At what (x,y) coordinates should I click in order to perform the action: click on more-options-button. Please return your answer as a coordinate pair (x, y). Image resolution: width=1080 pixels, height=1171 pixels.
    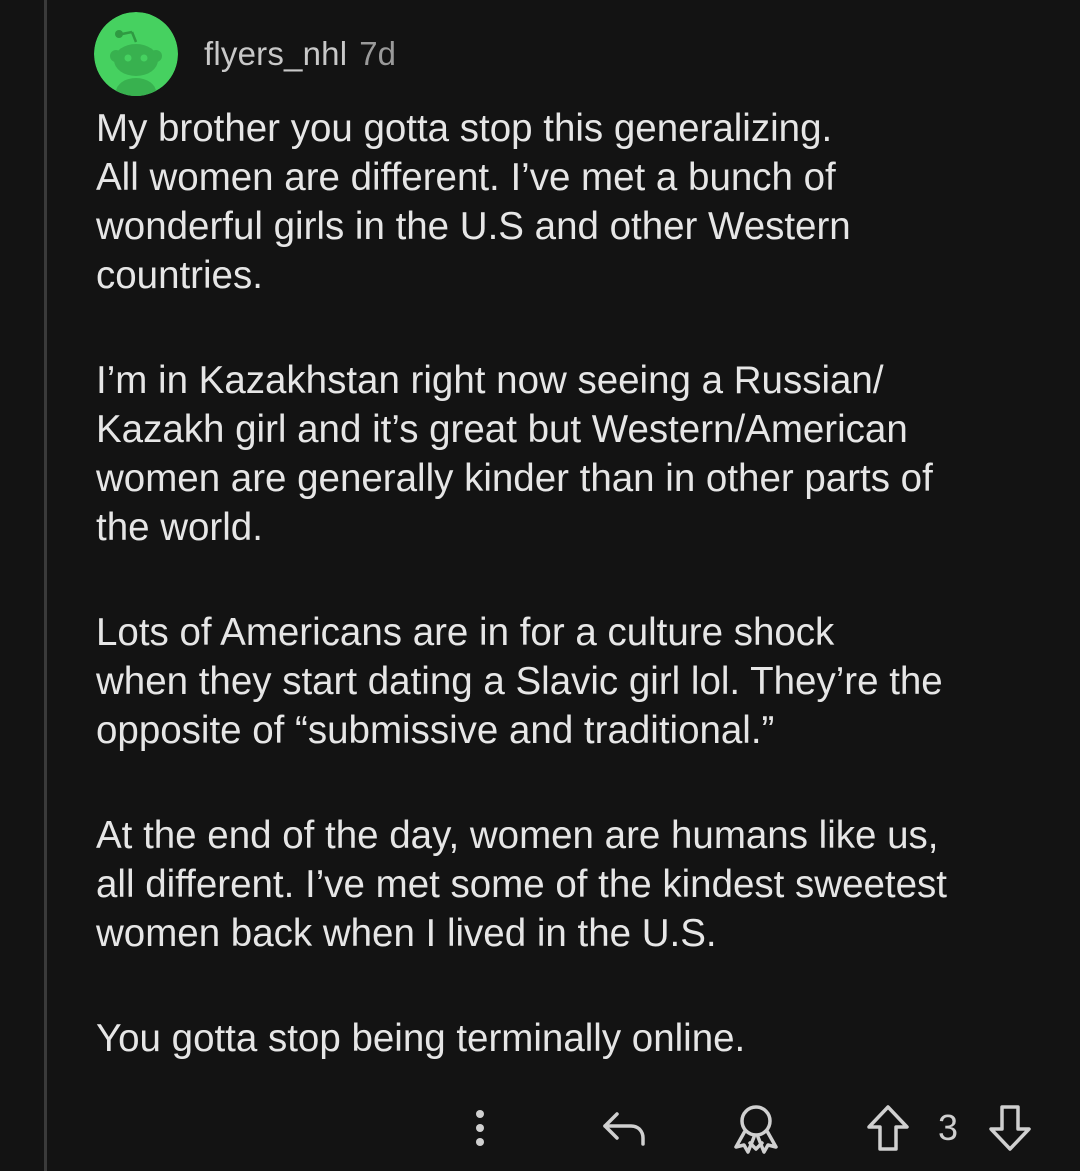
    Looking at the image, I should click on (480, 1128).